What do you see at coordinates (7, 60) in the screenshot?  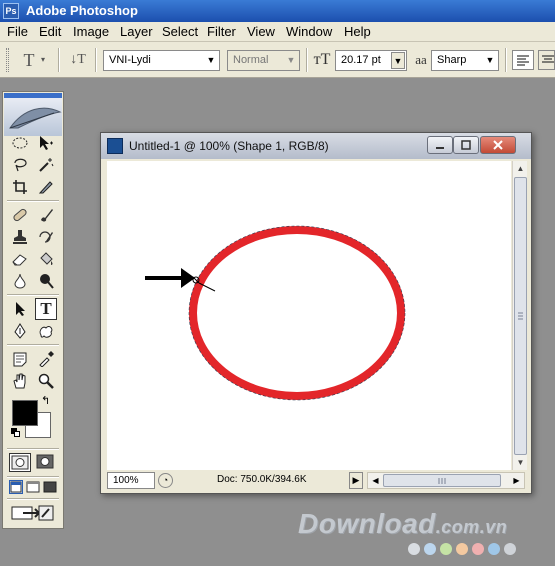 I see `options-bar-grip` at bounding box center [7, 60].